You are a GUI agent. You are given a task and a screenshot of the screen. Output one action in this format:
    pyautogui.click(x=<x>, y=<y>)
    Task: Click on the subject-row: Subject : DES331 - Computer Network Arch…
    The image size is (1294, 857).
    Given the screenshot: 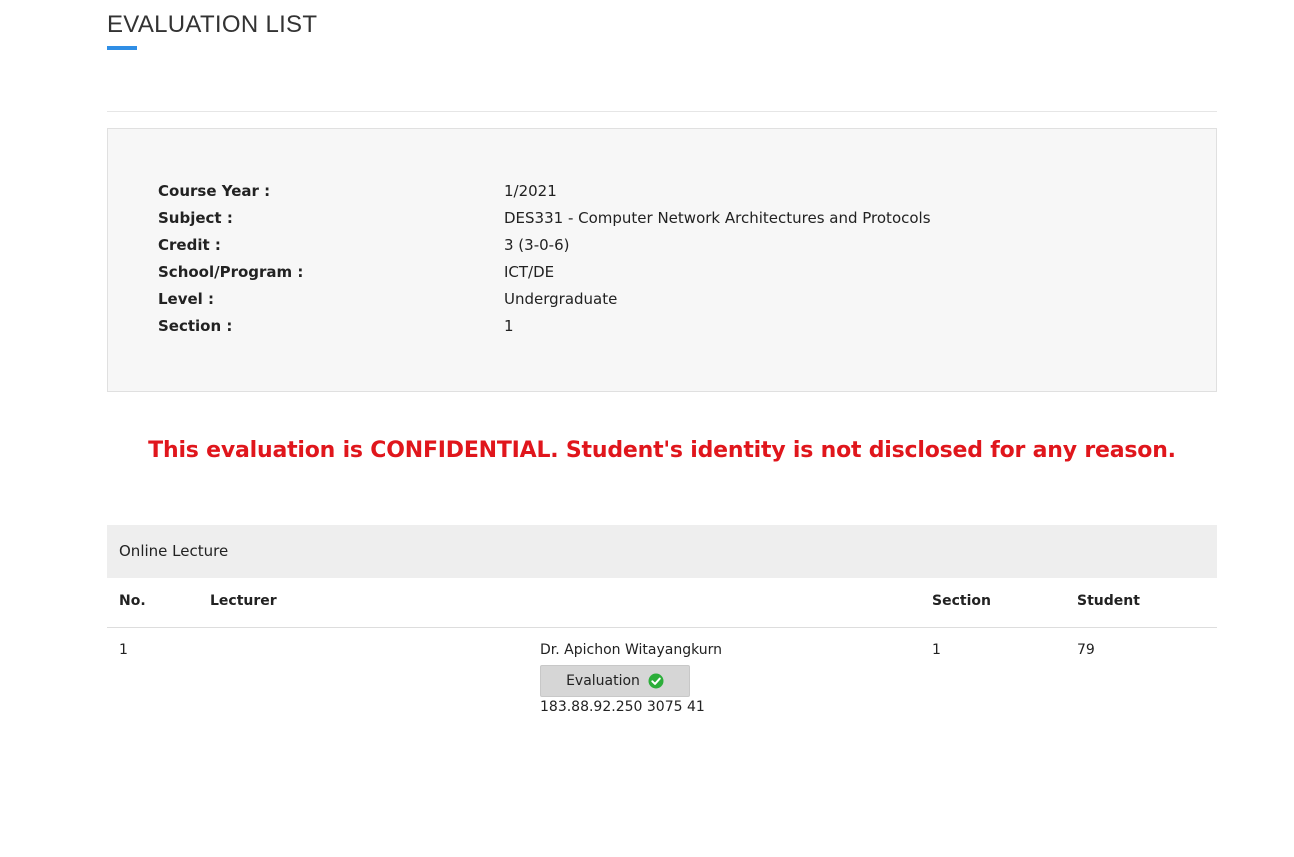 What is the action you would take?
    pyautogui.click(x=658, y=218)
    